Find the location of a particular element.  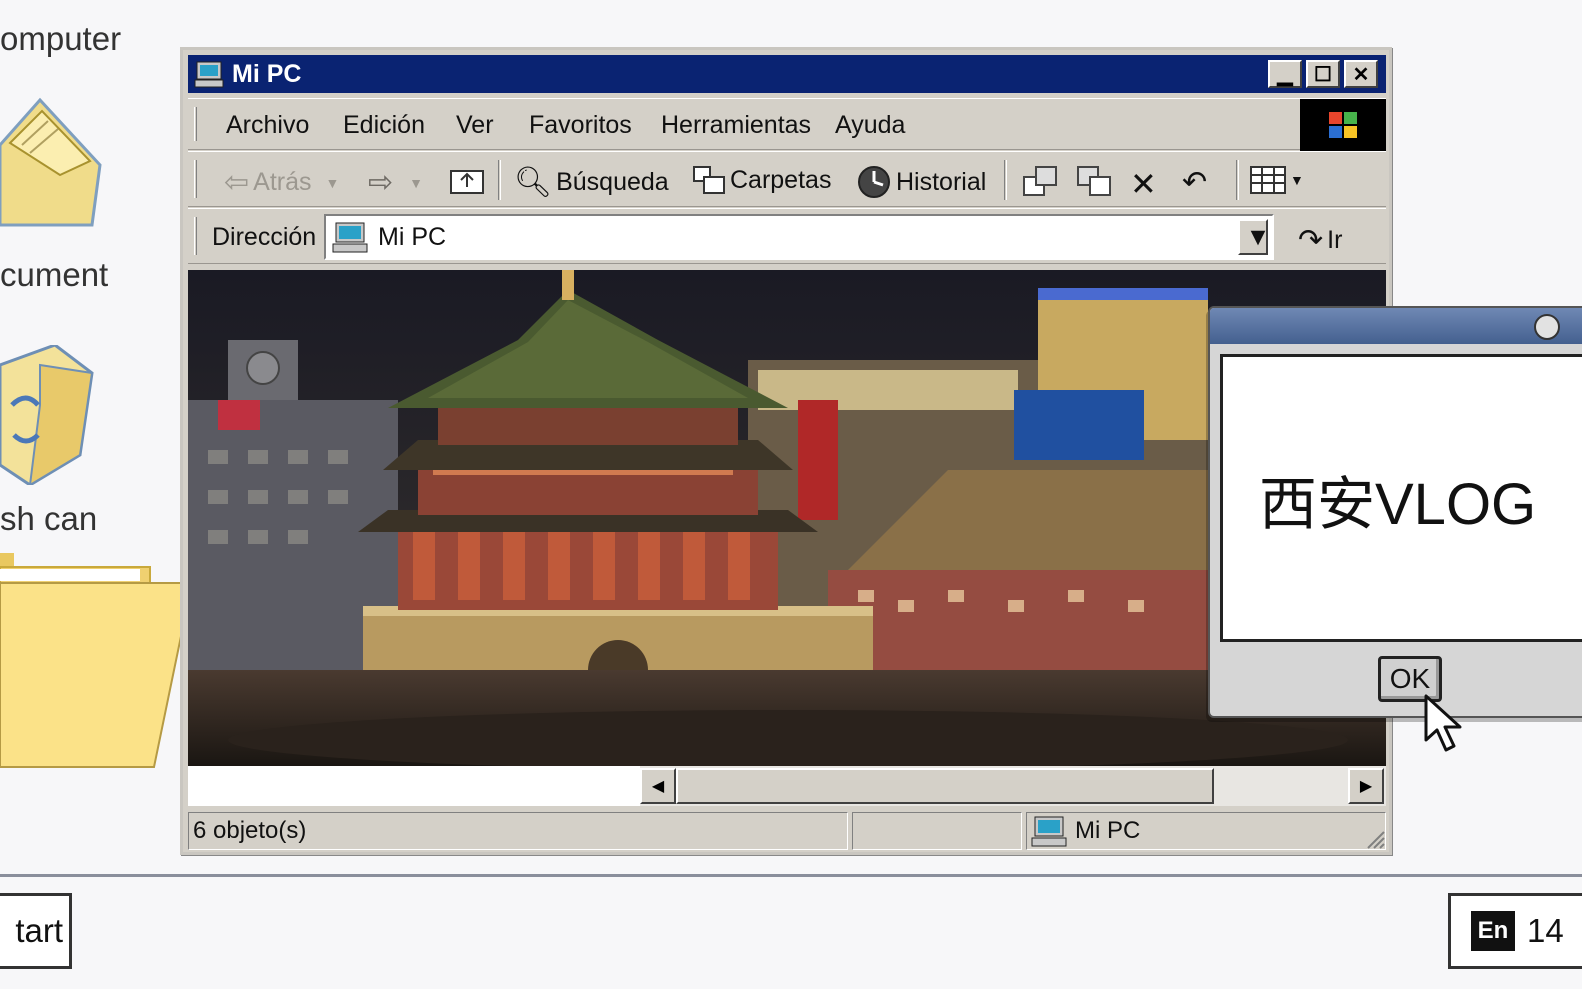

system-tray: En 14 is located at coordinates (1515, 931).